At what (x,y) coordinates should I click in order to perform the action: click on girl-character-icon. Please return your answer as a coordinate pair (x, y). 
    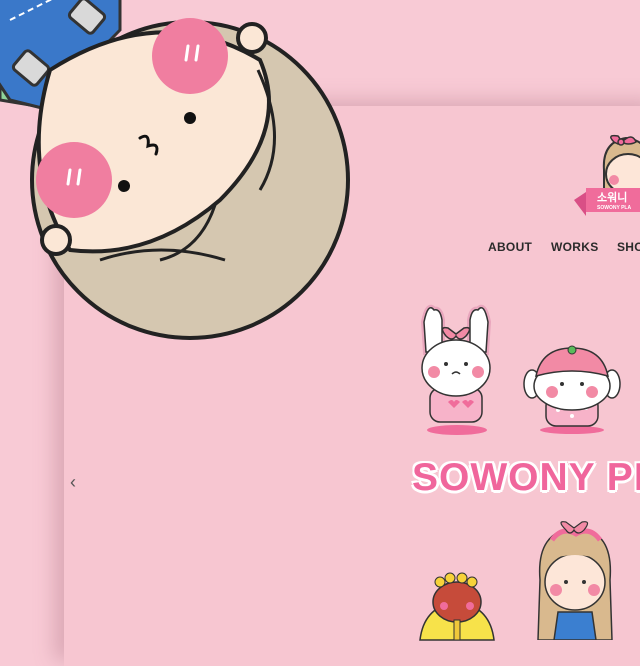
    Looking at the image, I should click on (575, 580).